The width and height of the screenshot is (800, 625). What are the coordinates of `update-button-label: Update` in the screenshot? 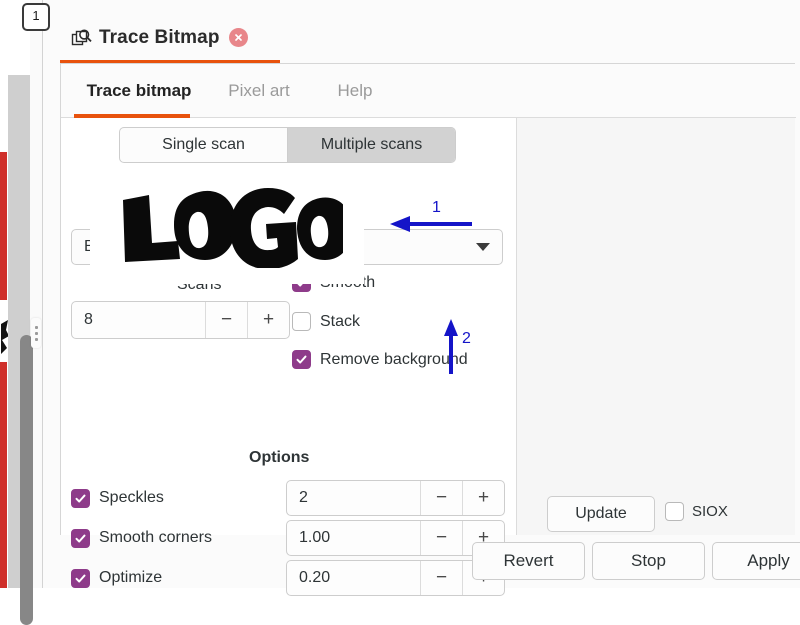 It's located at (601, 513).